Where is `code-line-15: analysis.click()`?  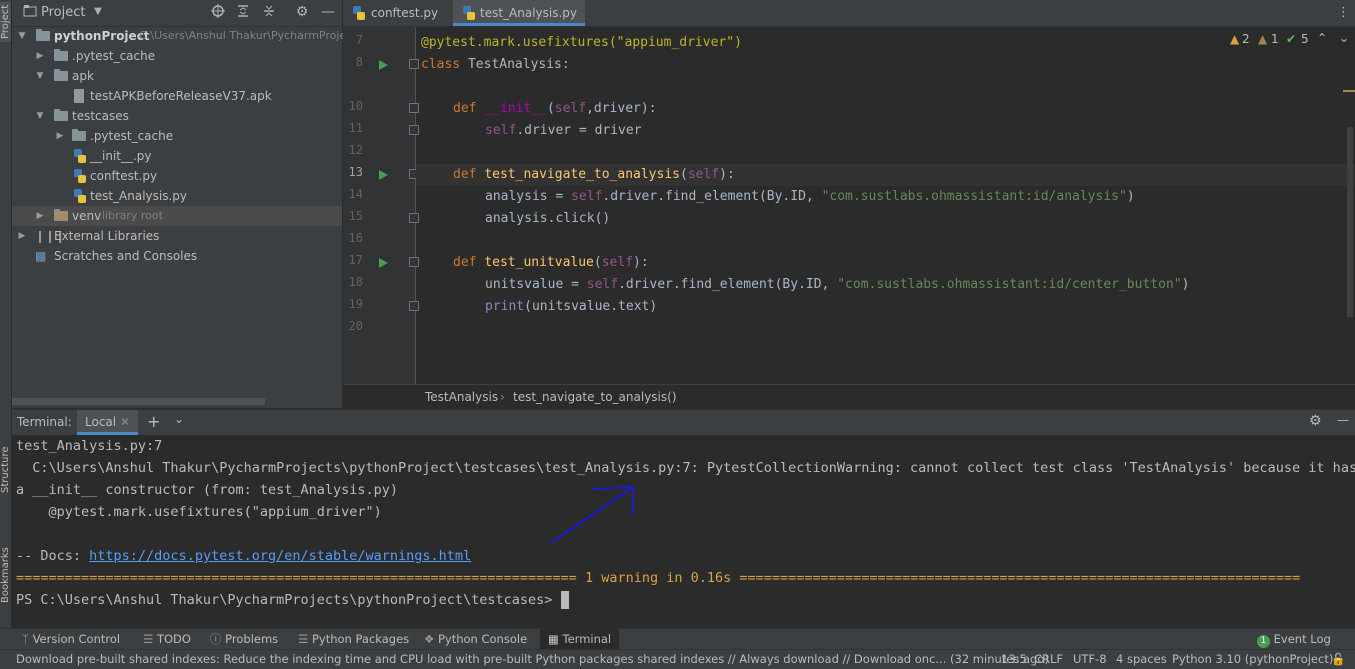 code-line-15: analysis.click() is located at coordinates (547, 219).